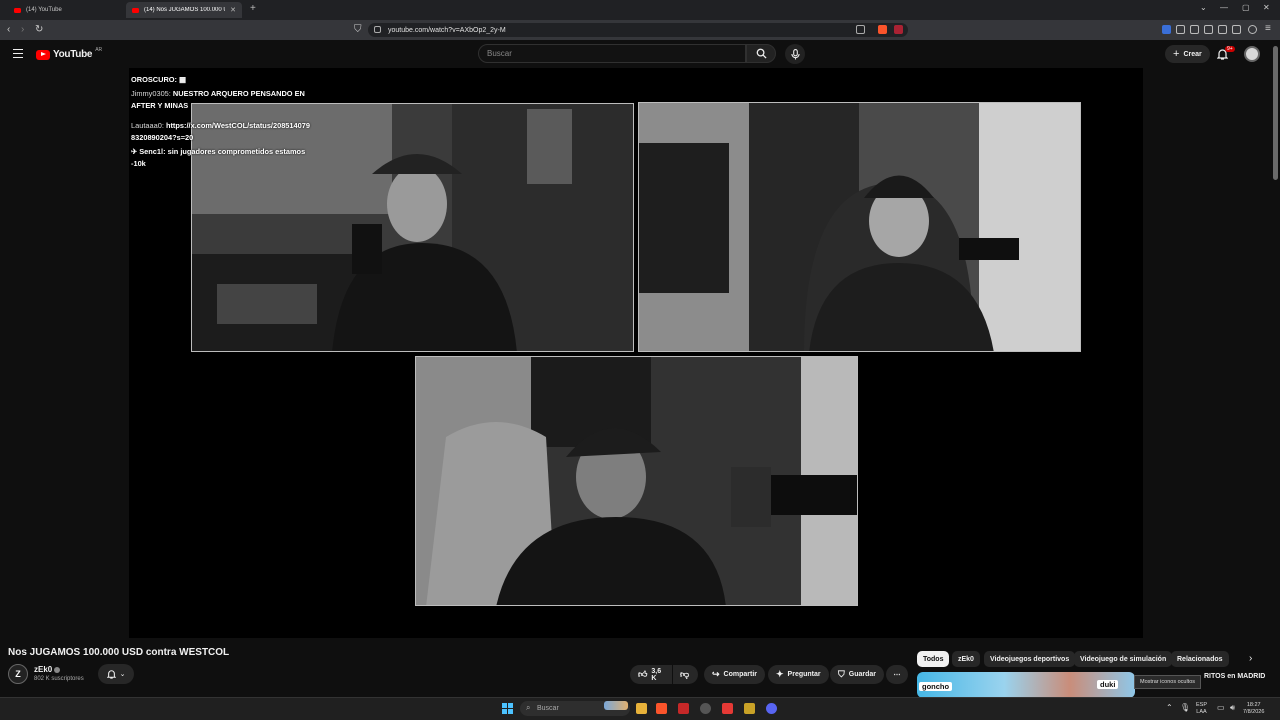  What do you see at coordinates (66, 10) in the screenshot?
I see `browser-tab-youtube: (14) YouTube` at bounding box center [66, 10].